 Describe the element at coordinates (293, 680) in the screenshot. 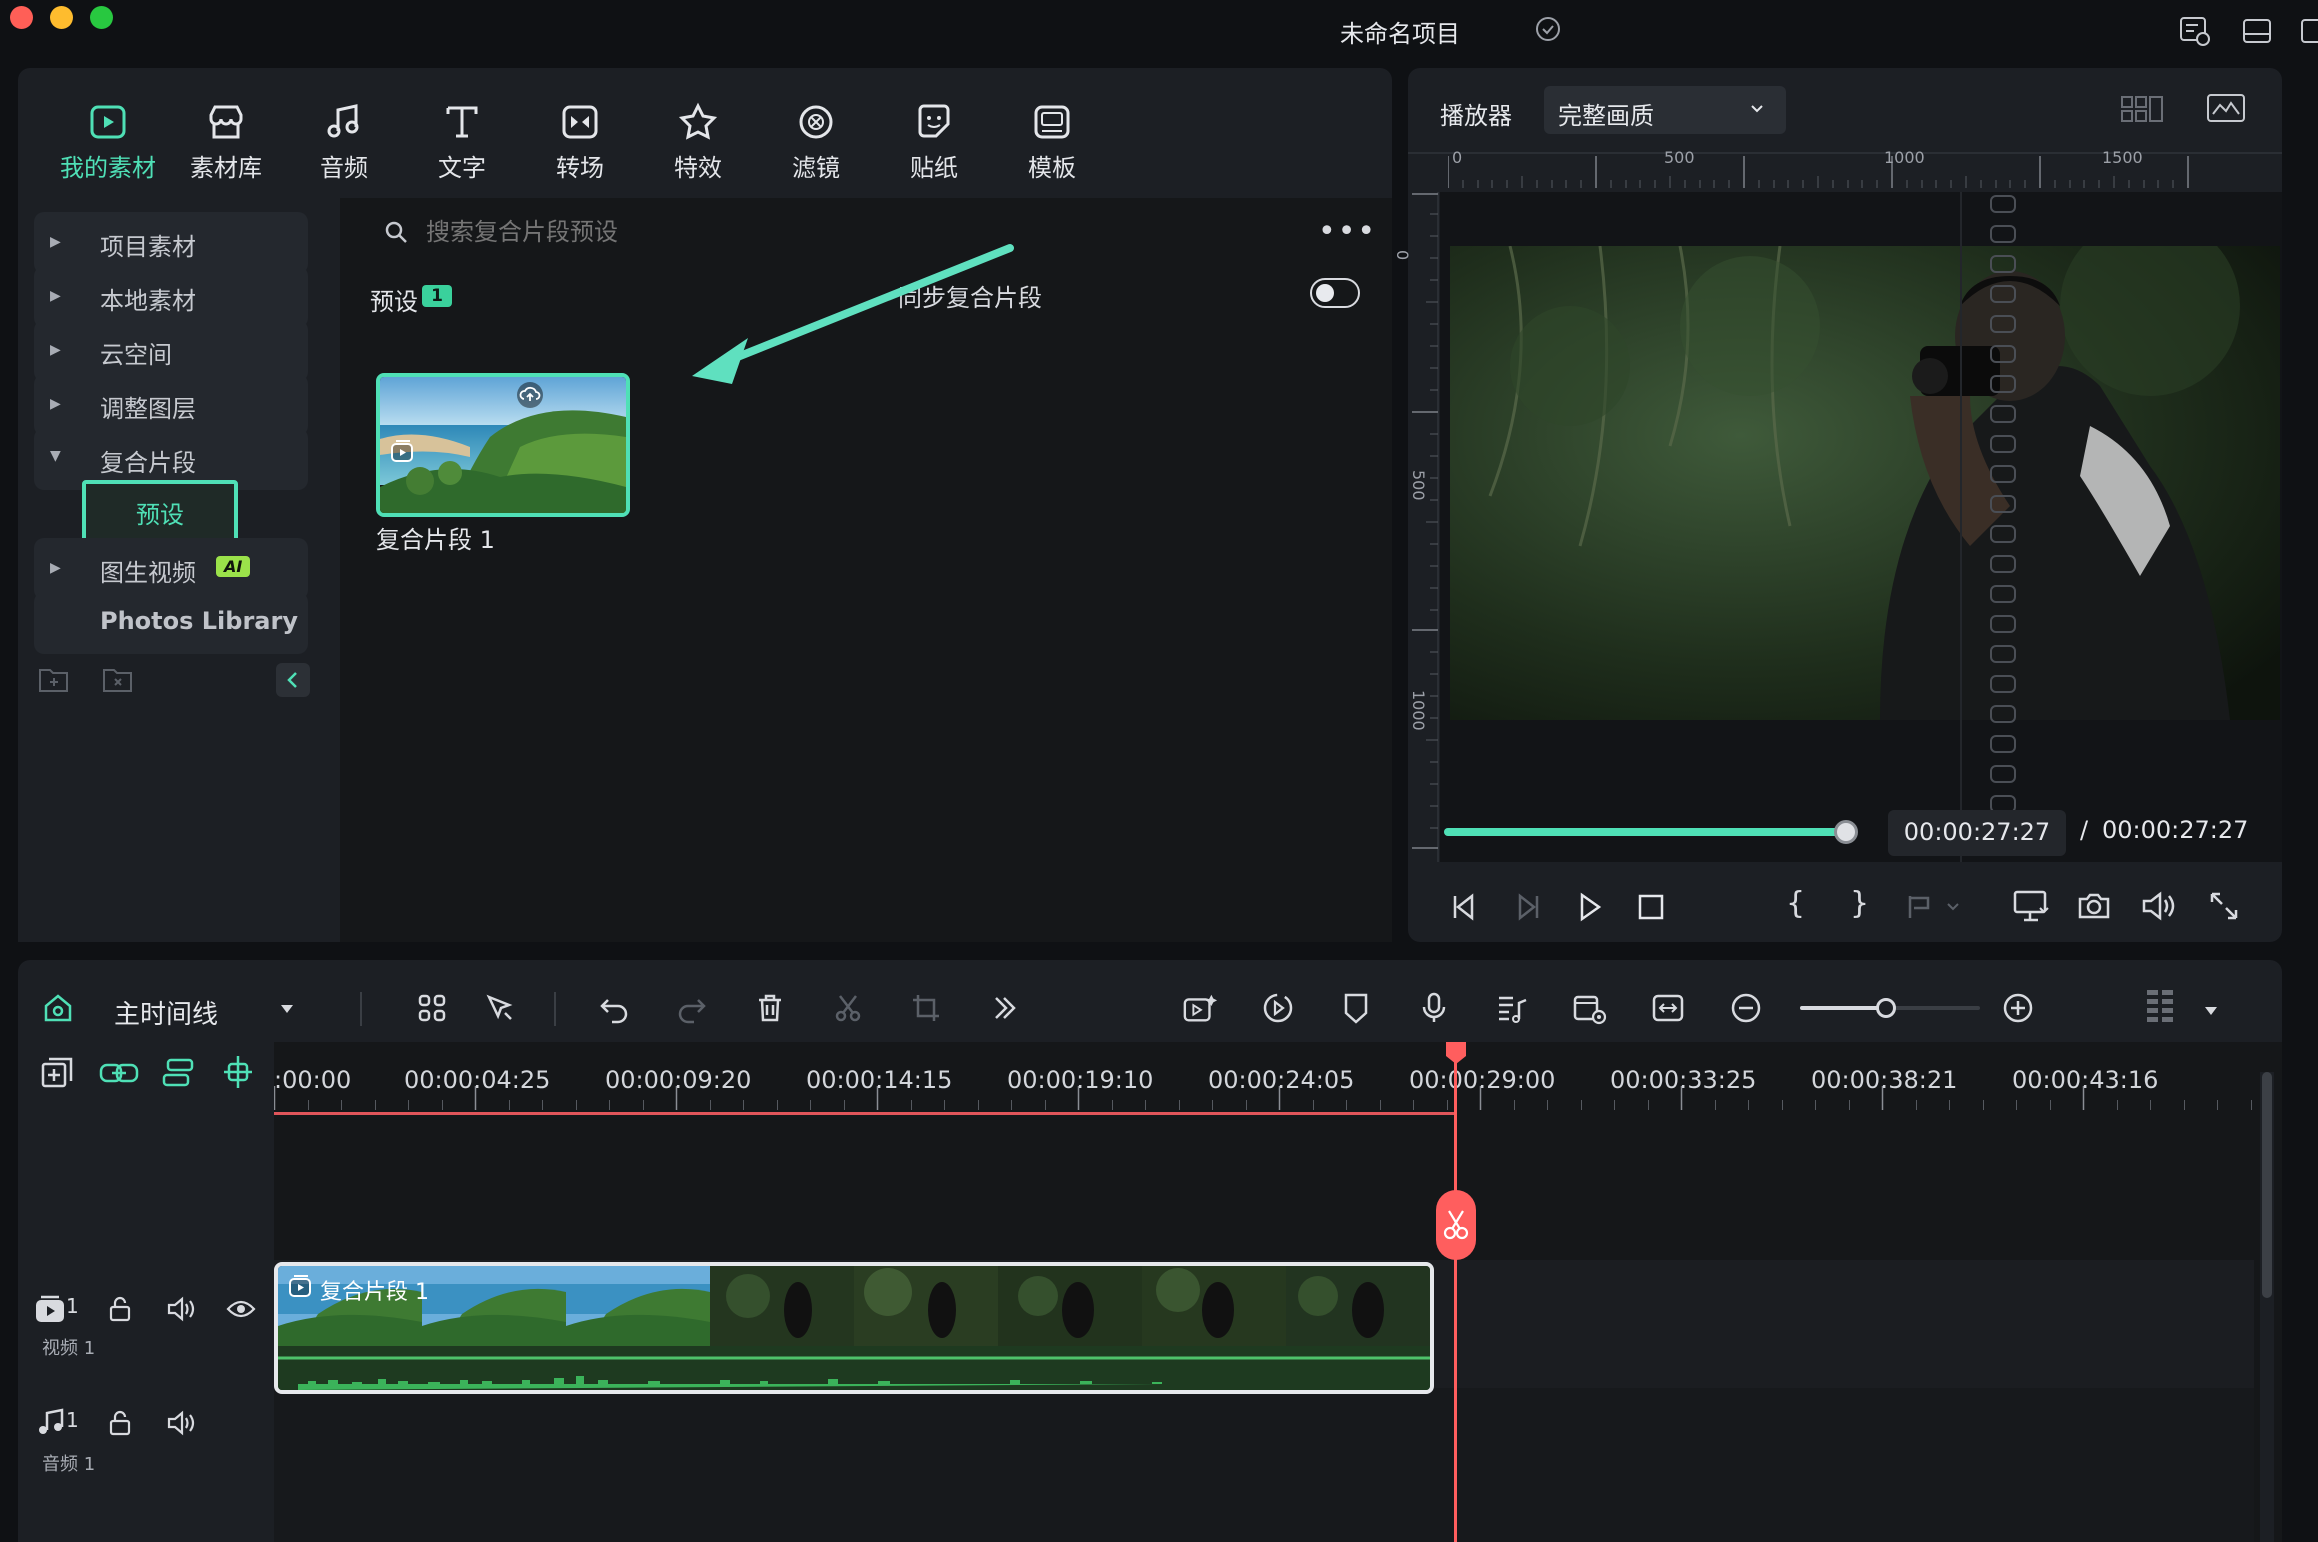

I see `collapse-sidebar-button` at that location.